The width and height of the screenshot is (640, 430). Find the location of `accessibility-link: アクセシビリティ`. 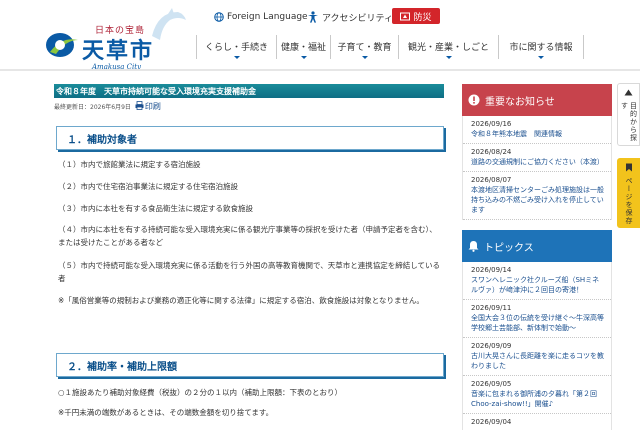

accessibility-link: アクセシビリティ is located at coordinates (350, 17).